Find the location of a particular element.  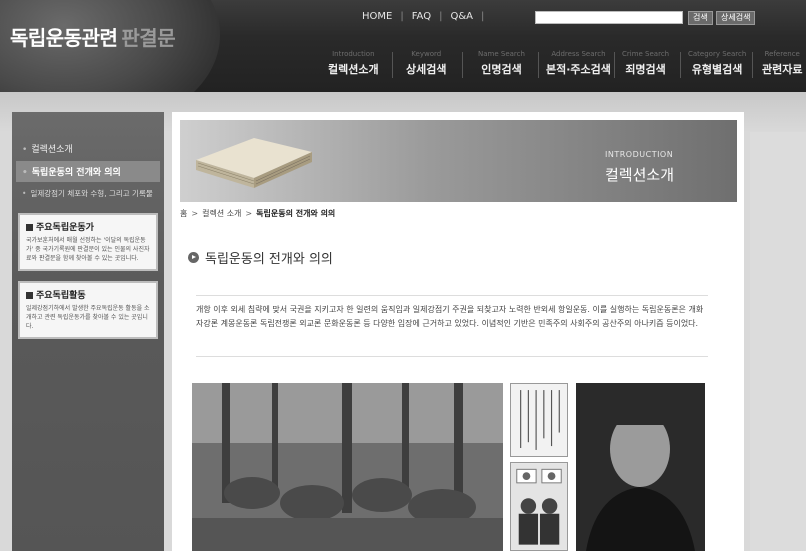

banner-subtitle: INTRODUCTION is located at coordinates (639, 154).